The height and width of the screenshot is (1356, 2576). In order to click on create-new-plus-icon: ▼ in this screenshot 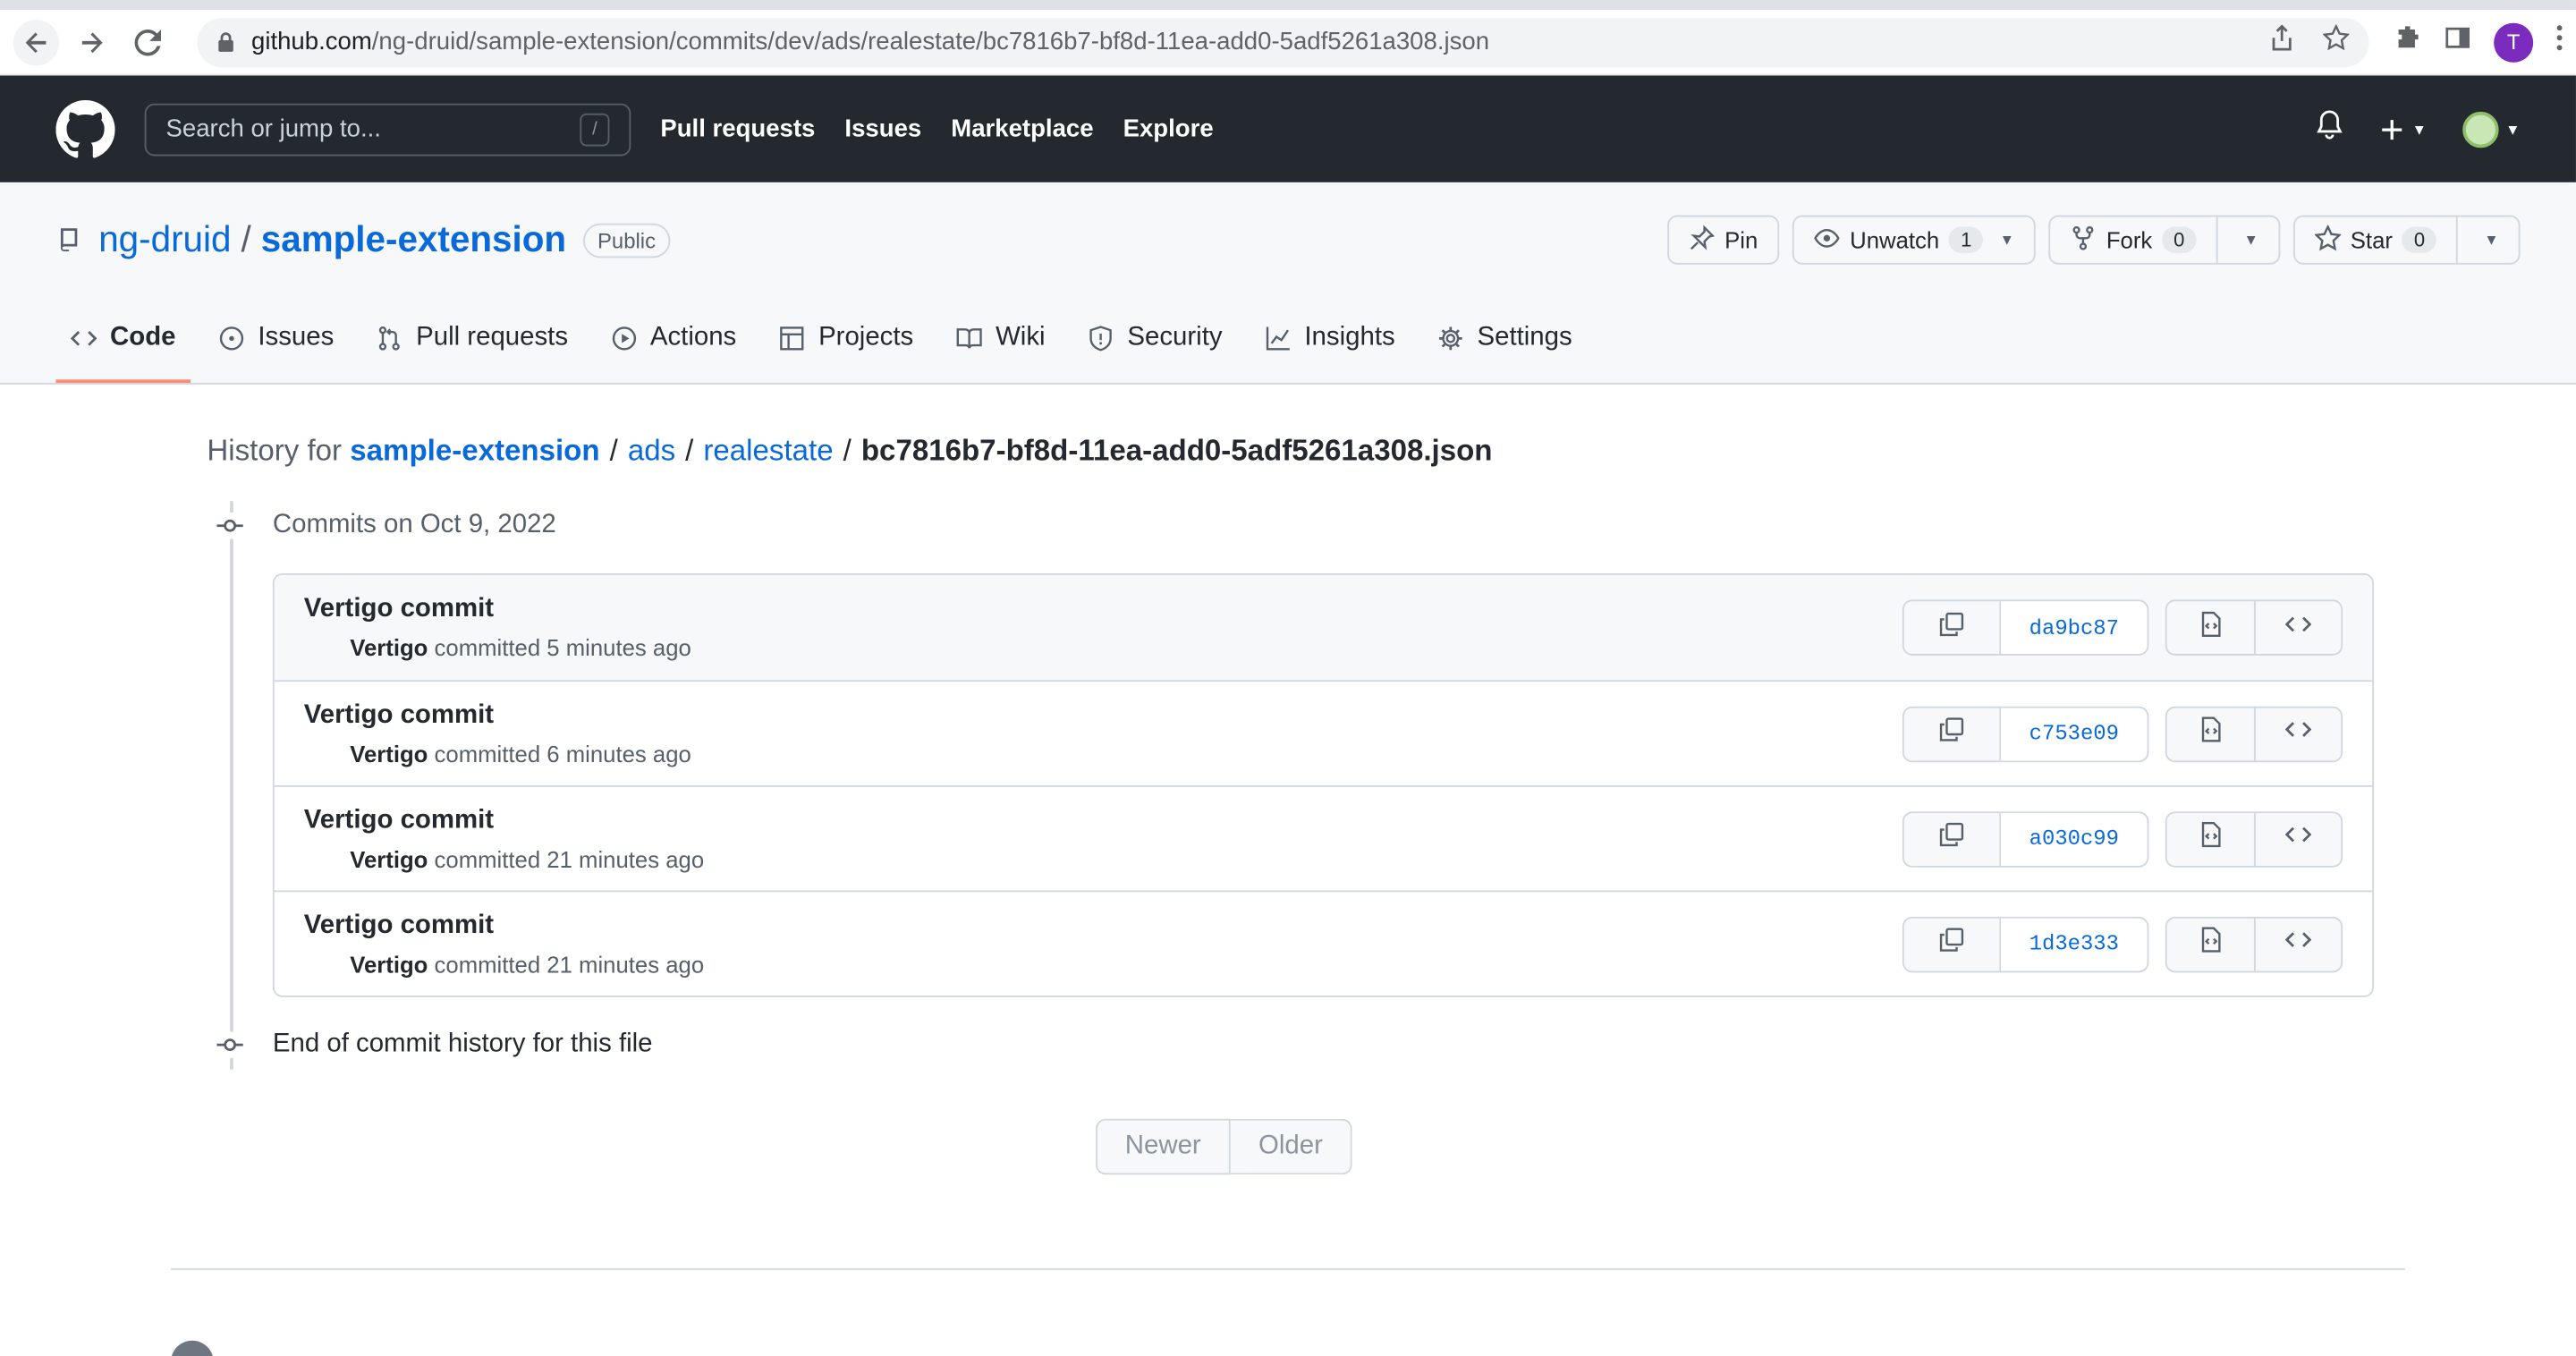, I will do `click(2403, 128)`.